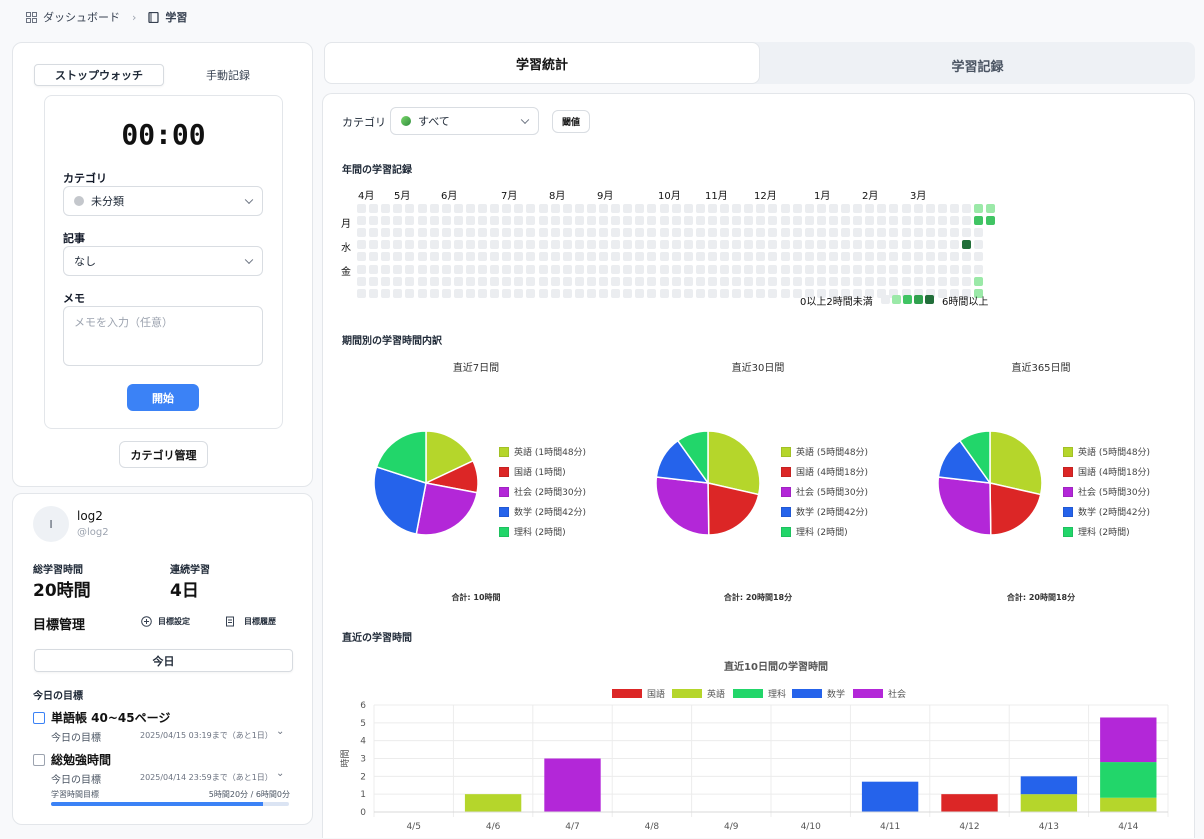 This screenshot has height=839, width=1204. Describe the element at coordinates (542, 511) in the screenshot. I see `pie-legend-item: 数学 (2時間42分)` at that location.